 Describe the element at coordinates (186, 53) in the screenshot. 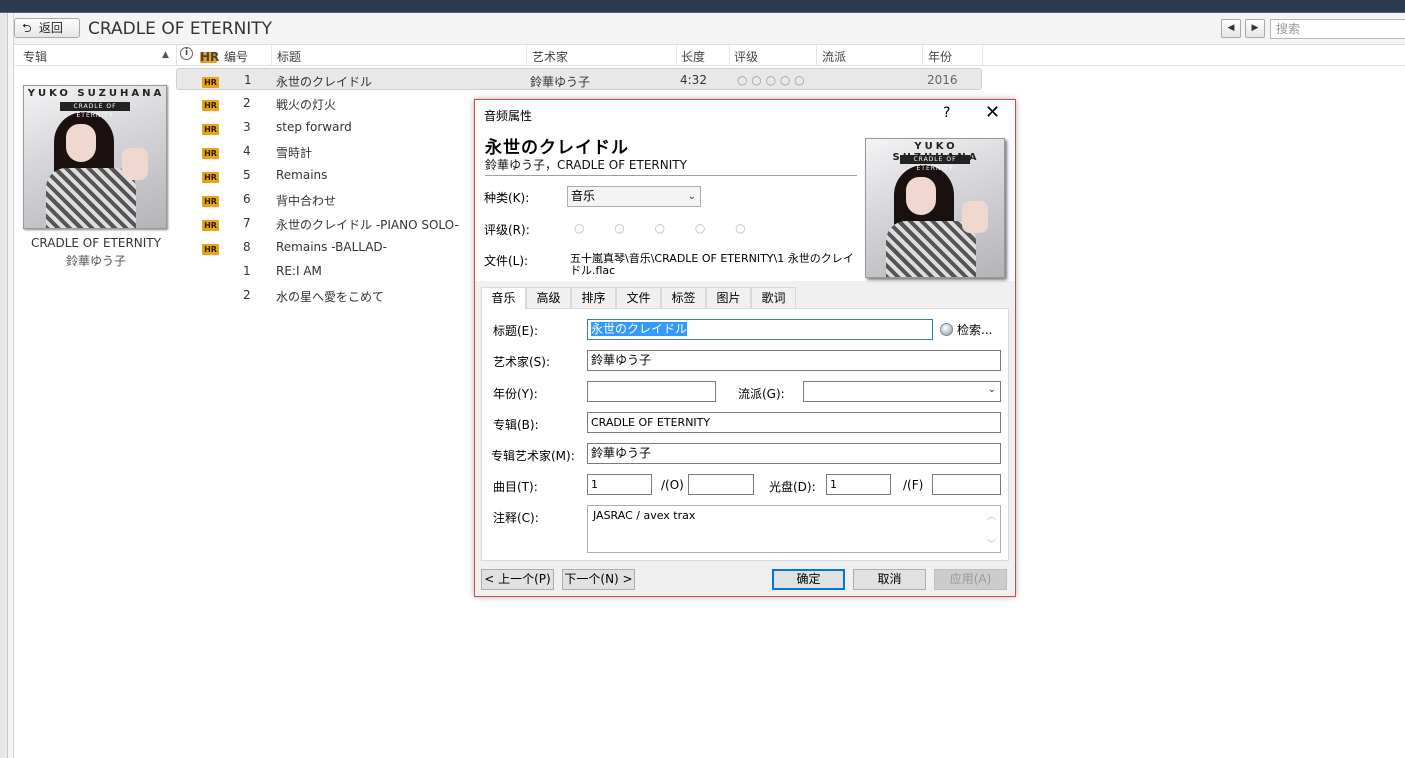

I see `info-icon: i` at that location.